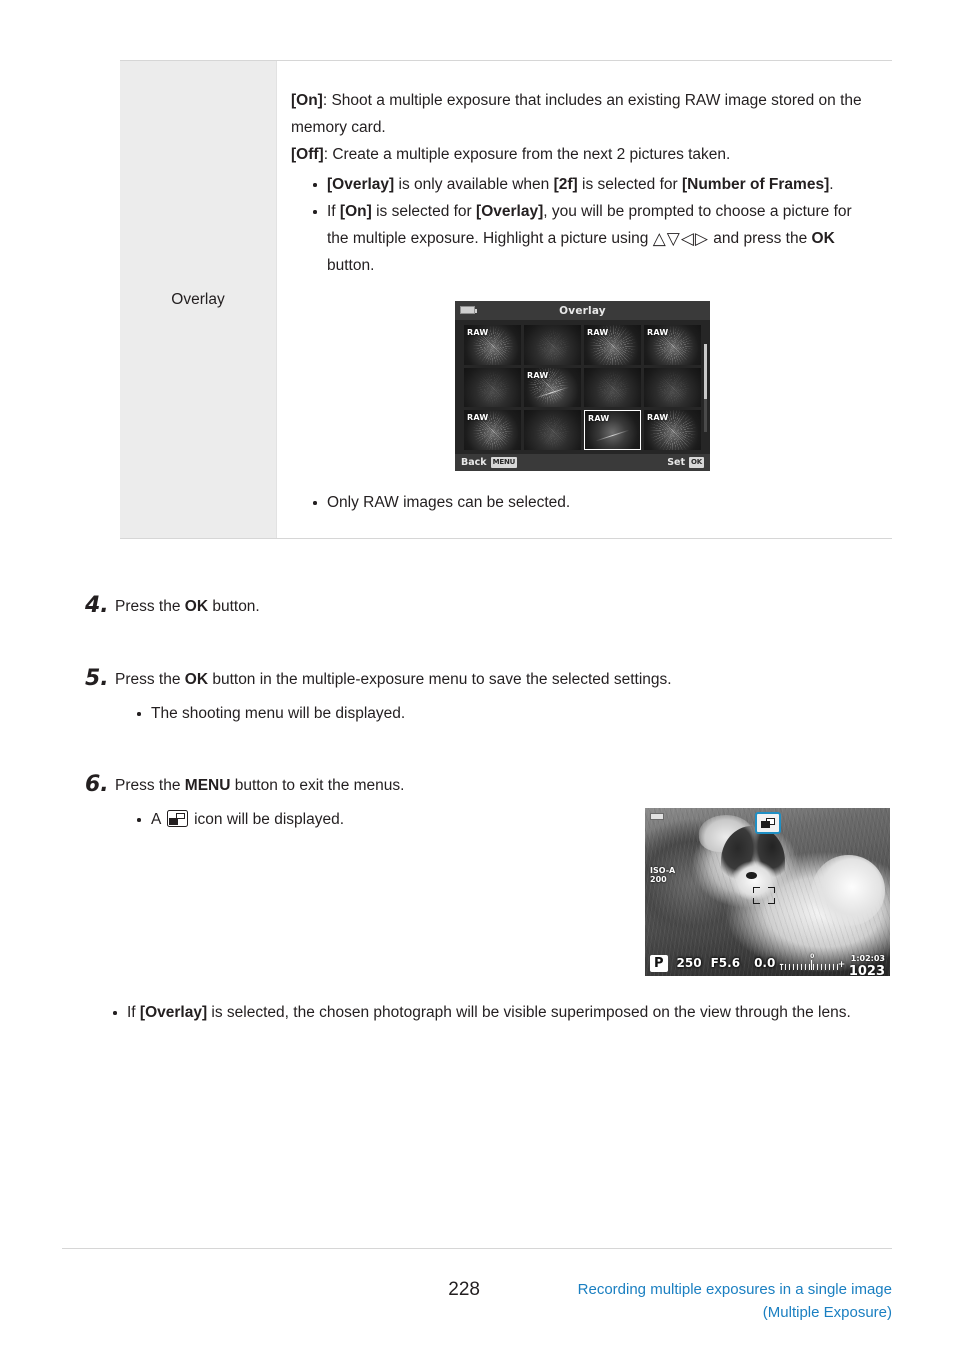 This screenshot has height=1354, width=954. I want to click on on-keyword: [On], so click(307, 100).